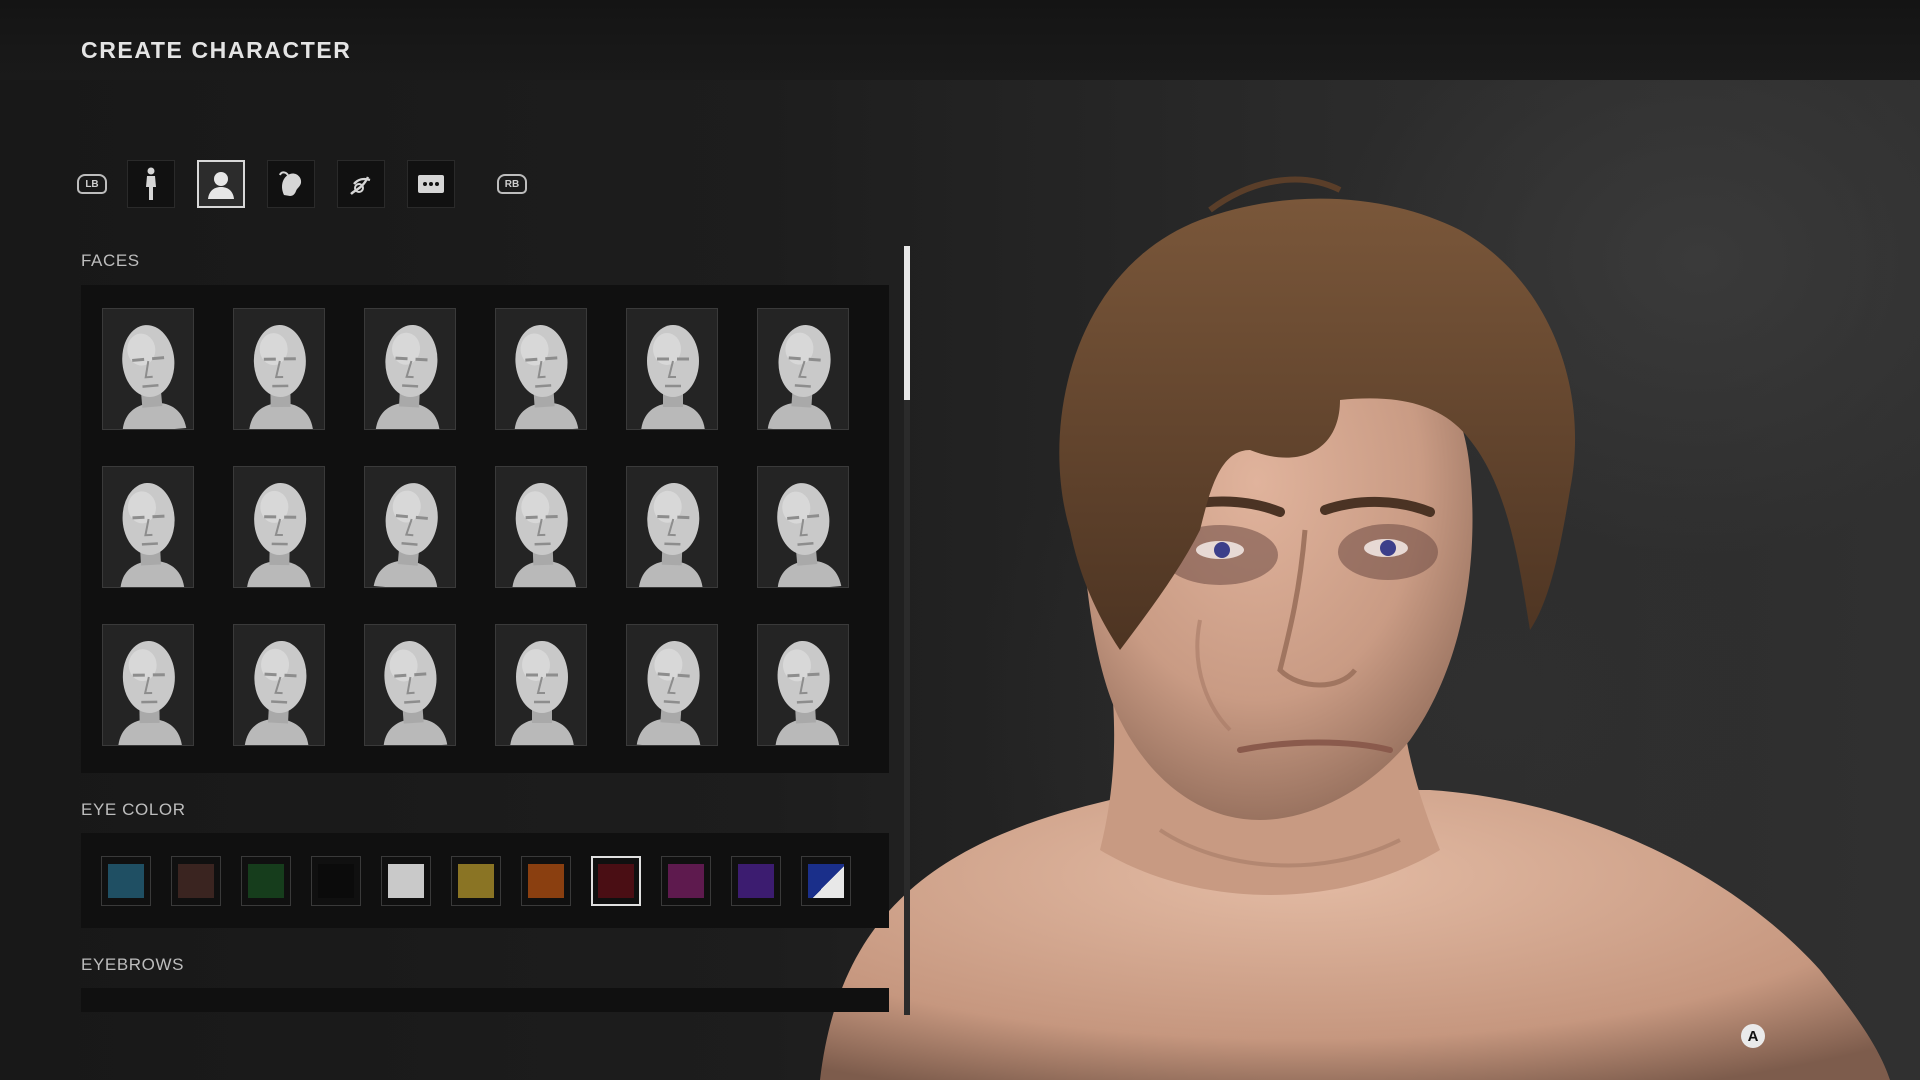 Image resolution: width=1920 pixels, height=1080 pixels. I want to click on eye-color-panel, so click(485, 880).